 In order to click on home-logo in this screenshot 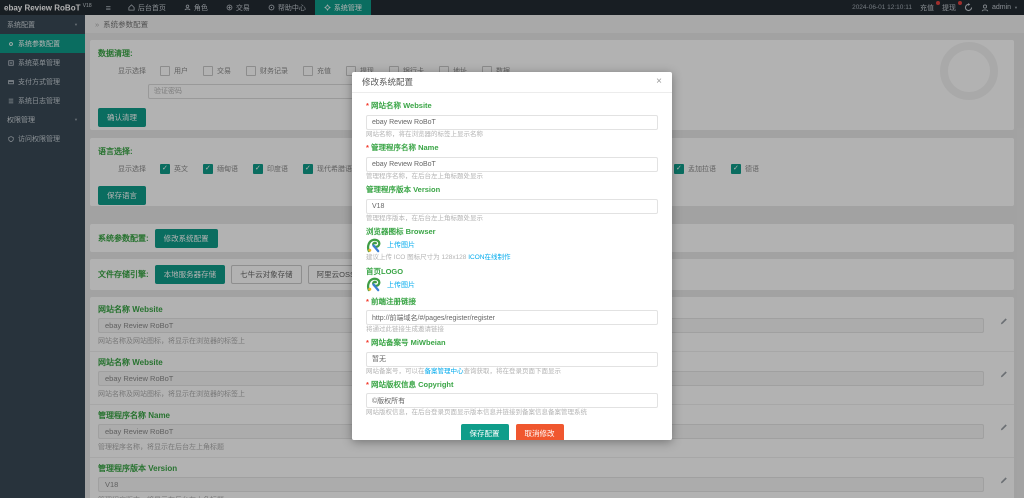, I will do `click(373, 284)`.